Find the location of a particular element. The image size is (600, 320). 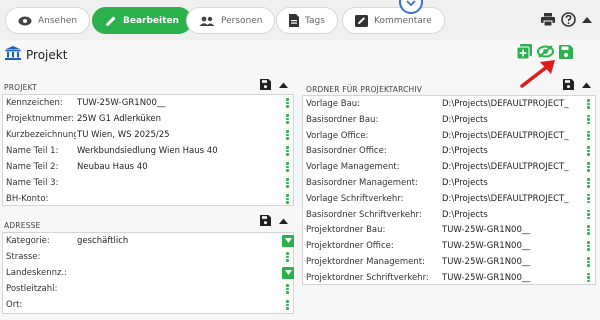

projekt-header-actions is located at coordinates (274, 86).